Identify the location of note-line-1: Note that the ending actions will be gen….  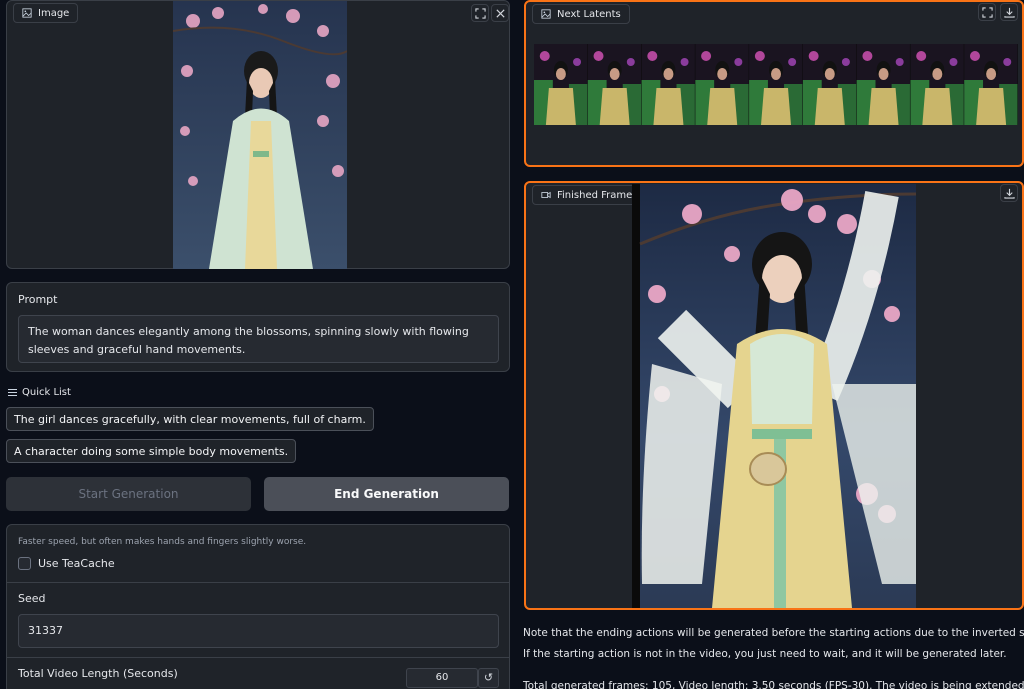
(773, 633).